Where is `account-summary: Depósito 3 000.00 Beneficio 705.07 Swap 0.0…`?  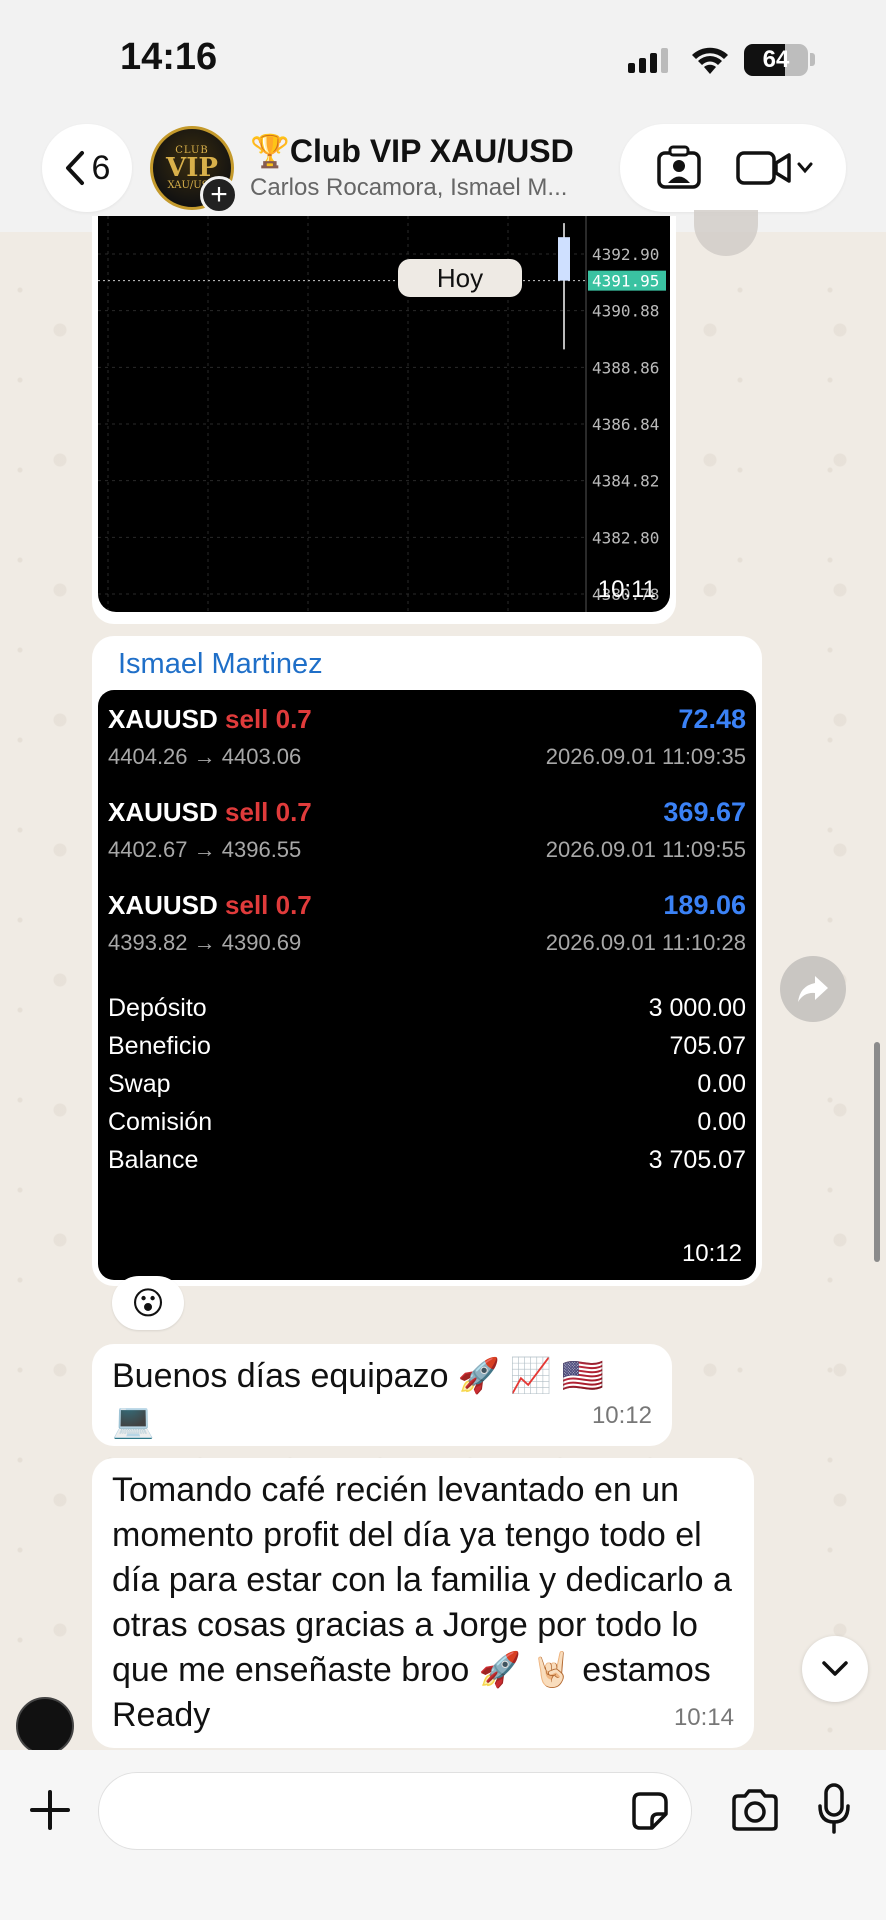 account-summary: Depósito 3 000.00 Beneficio 705.07 Swap 0.0… is located at coordinates (427, 1084).